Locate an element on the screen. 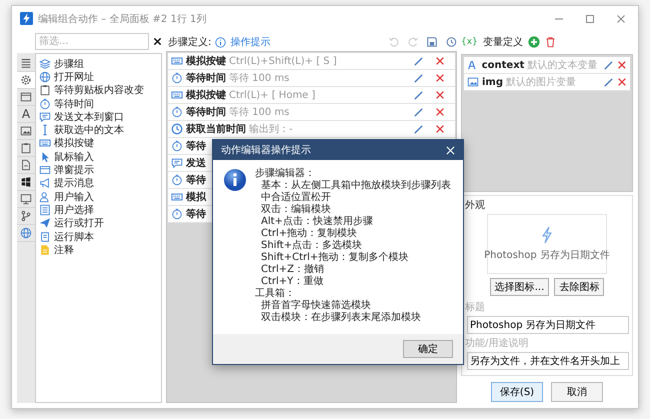 This screenshot has height=419, width=650. chat-icon is located at coordinates (45, 116).